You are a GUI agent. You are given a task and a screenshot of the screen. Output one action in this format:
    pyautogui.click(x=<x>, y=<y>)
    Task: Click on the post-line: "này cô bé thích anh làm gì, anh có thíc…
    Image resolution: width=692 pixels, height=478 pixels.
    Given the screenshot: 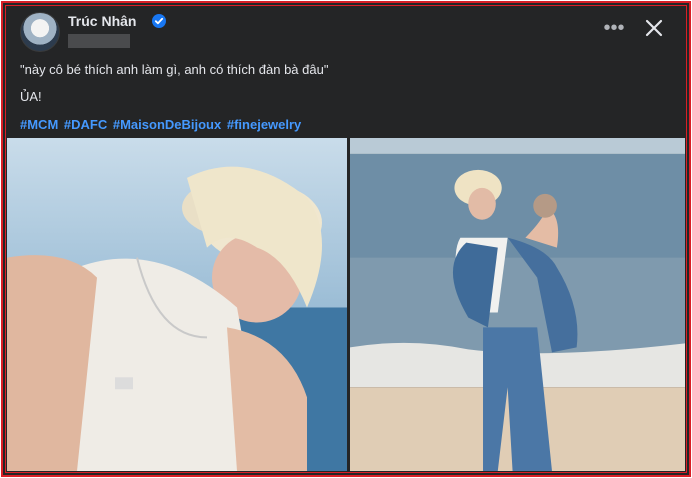 What is the action you would take?
    pyautogui.click(x=174, y=69)
    